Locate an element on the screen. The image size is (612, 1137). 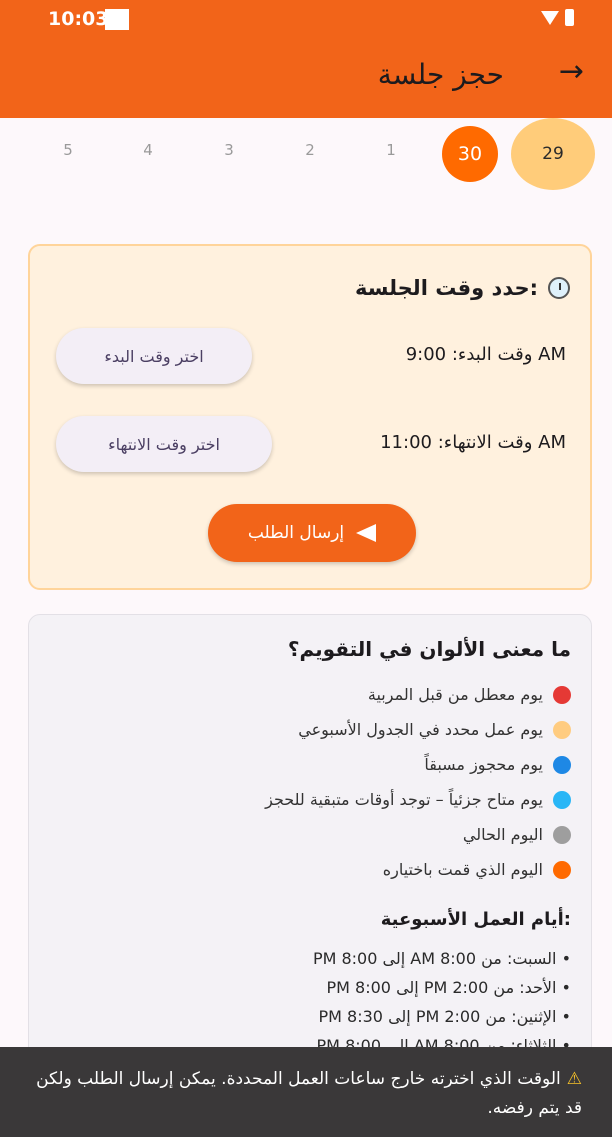
date-strip: 5 4 3 2 1 30 29 is located at coordinates (306, 158).